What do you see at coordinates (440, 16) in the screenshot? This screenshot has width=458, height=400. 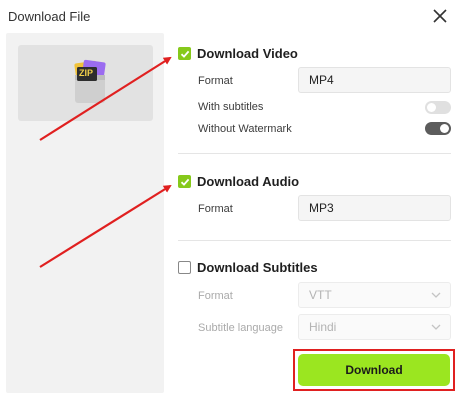 I see `close-icon` at bounding box center [440, 16].